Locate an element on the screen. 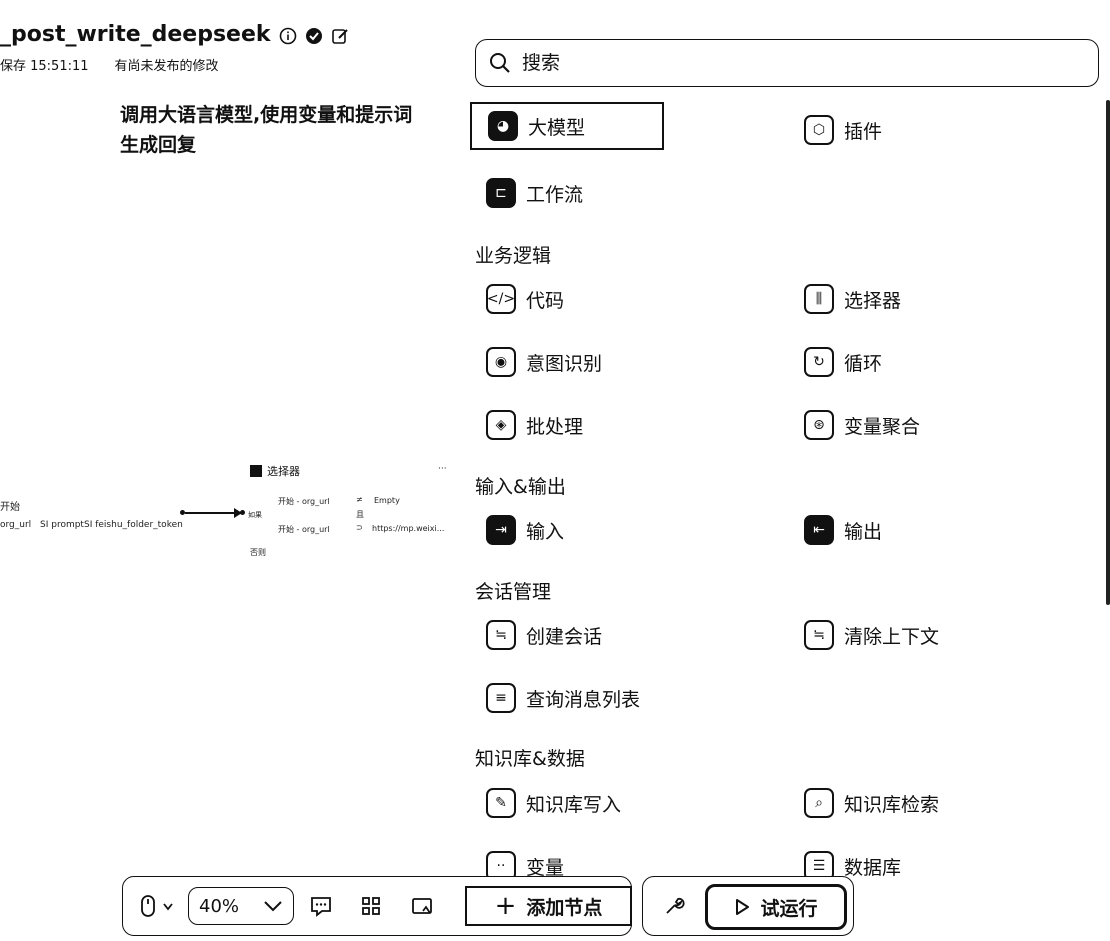 This screenshot has height=941, width=1110. selector-else-branch: 否则 is located at coordinates (258, 552).